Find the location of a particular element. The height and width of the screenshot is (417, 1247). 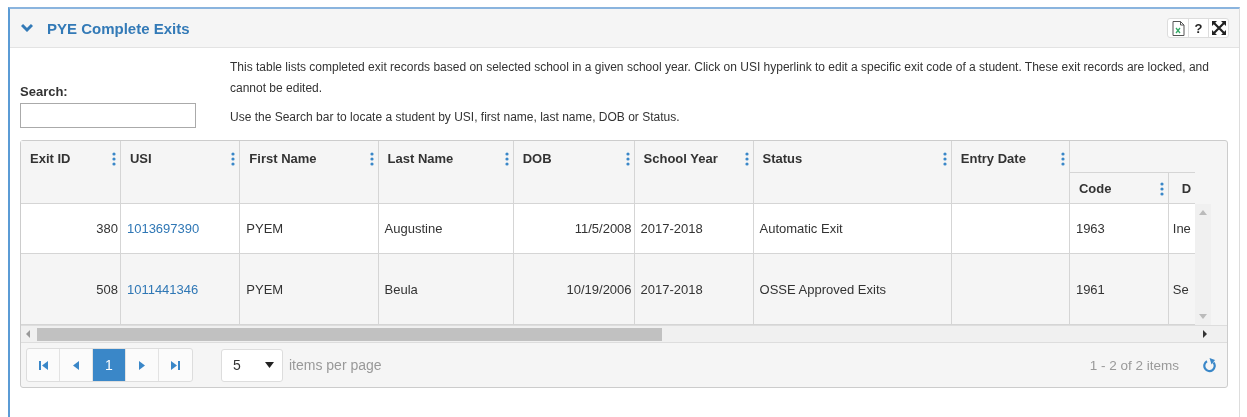

table-cell: OSSE Approved Exits is located at coordinates (822, 289).